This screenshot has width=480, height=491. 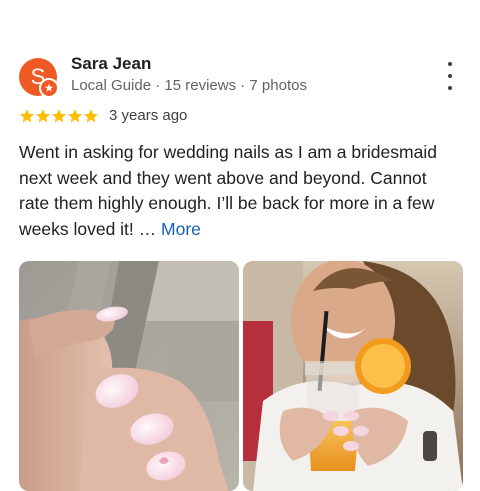 I want to click on star-rating, so click(x=59, y=116).